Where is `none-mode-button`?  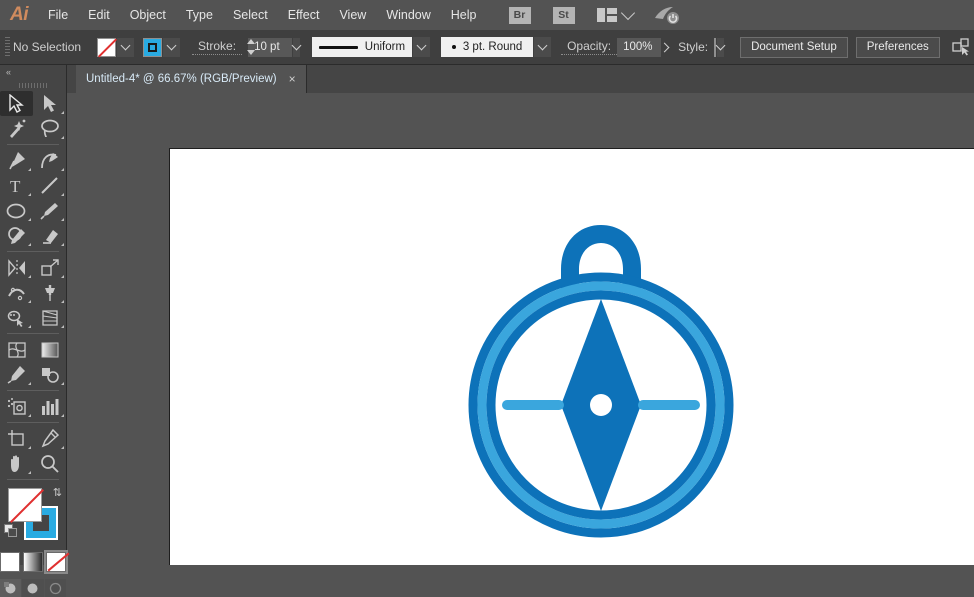
none-mode-button is located at coordinates (56, 562).